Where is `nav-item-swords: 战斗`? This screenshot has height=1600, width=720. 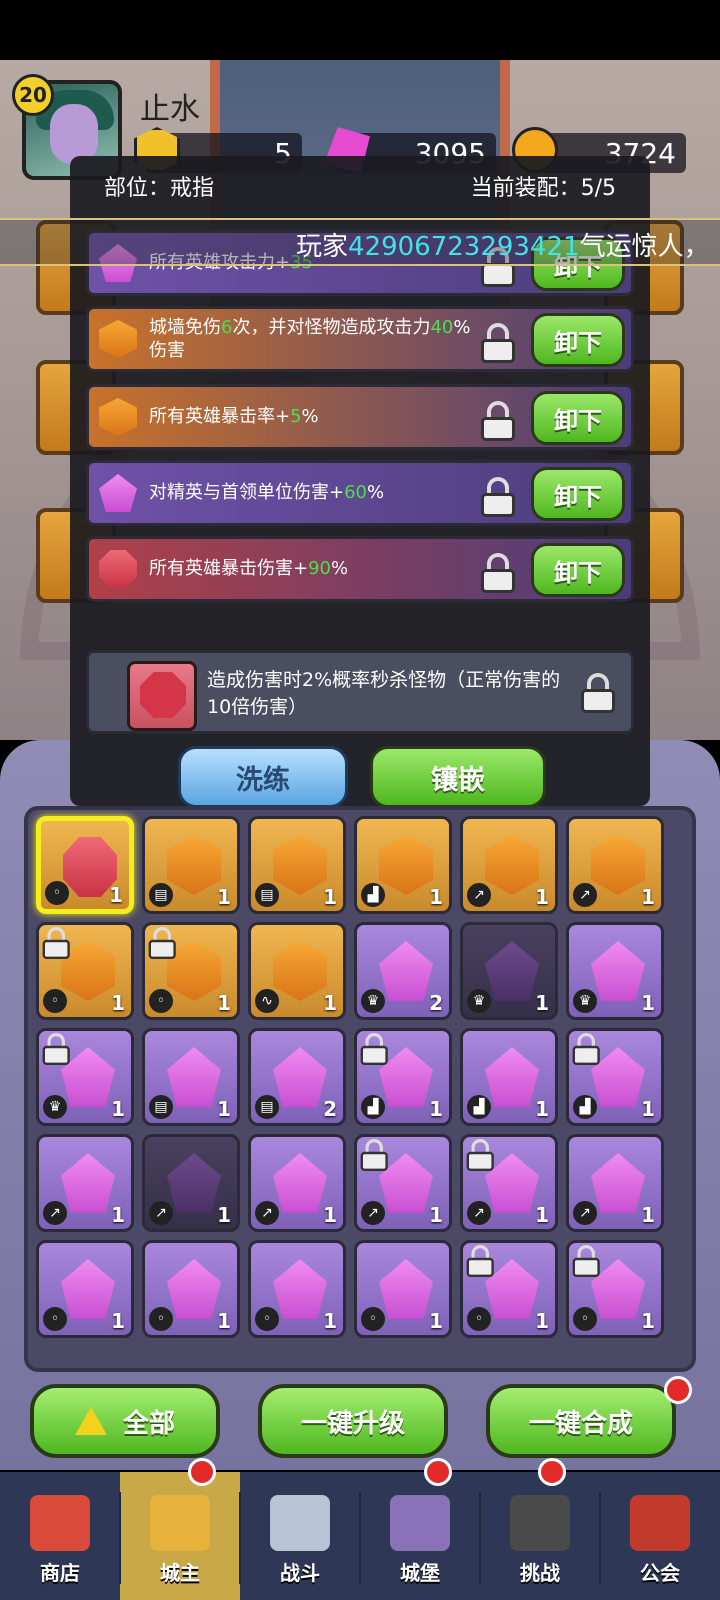
nav-item-swords: 战斗 is located at coordinates (300, 1536).